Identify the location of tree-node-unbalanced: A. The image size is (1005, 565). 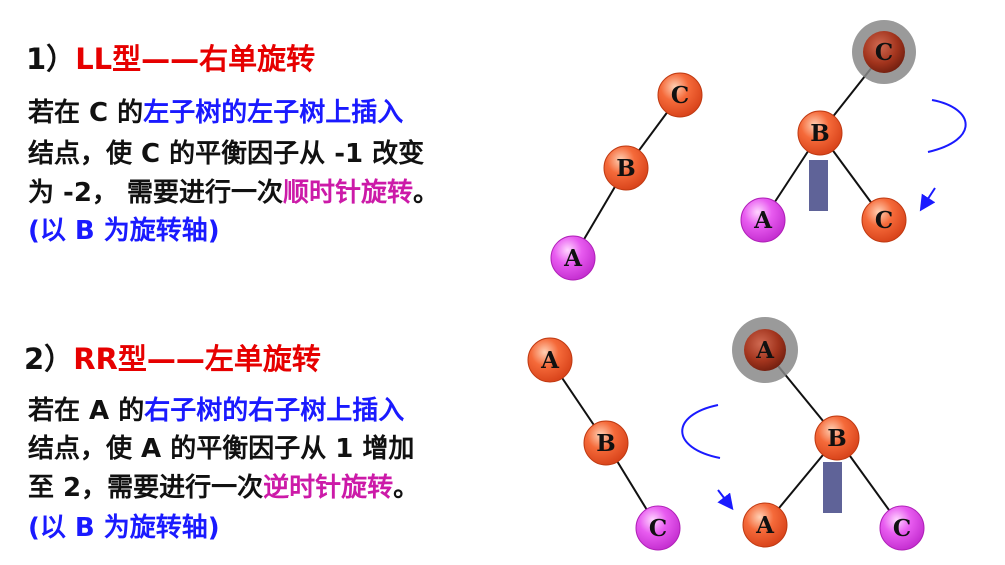
(765, 350).